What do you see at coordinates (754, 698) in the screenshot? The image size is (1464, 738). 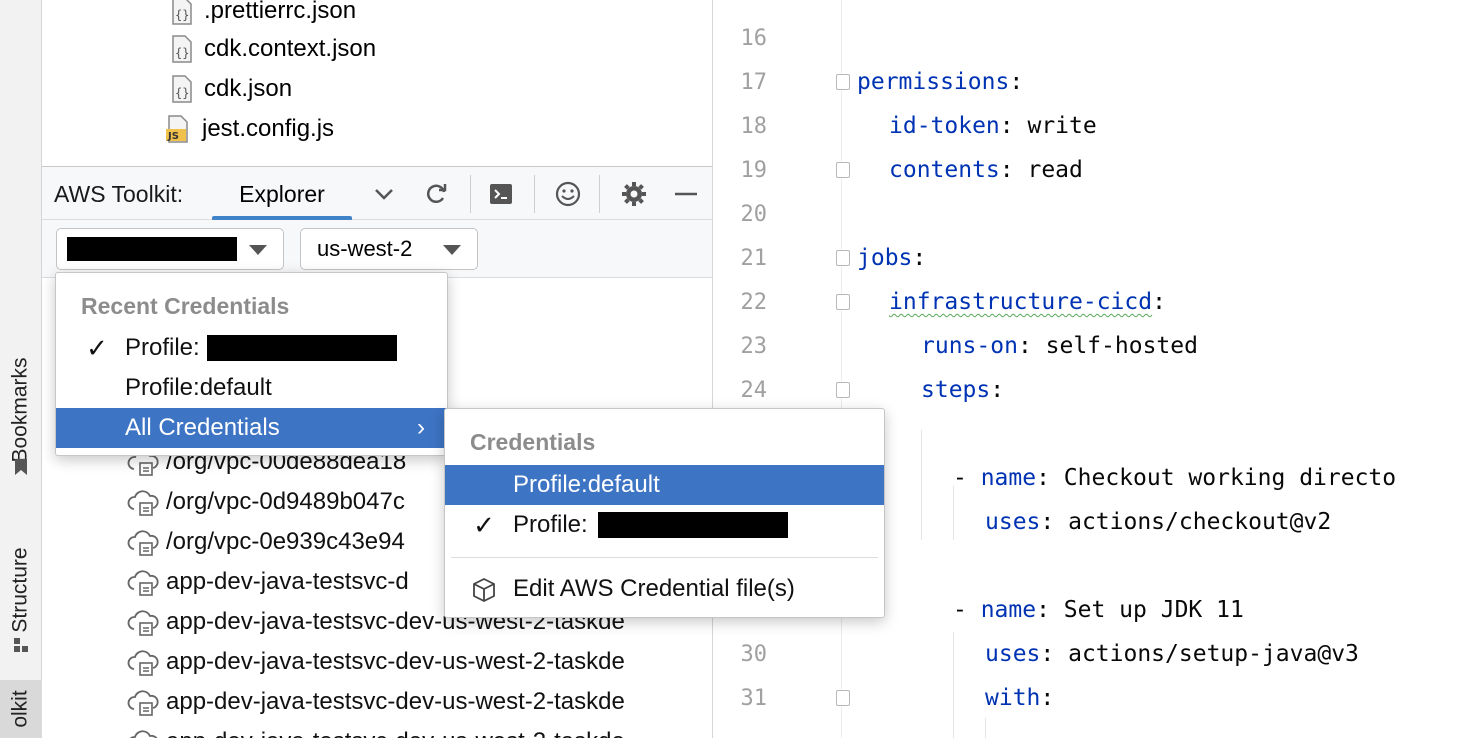 I see `line-number: 31` at bounding box center [754, 698].